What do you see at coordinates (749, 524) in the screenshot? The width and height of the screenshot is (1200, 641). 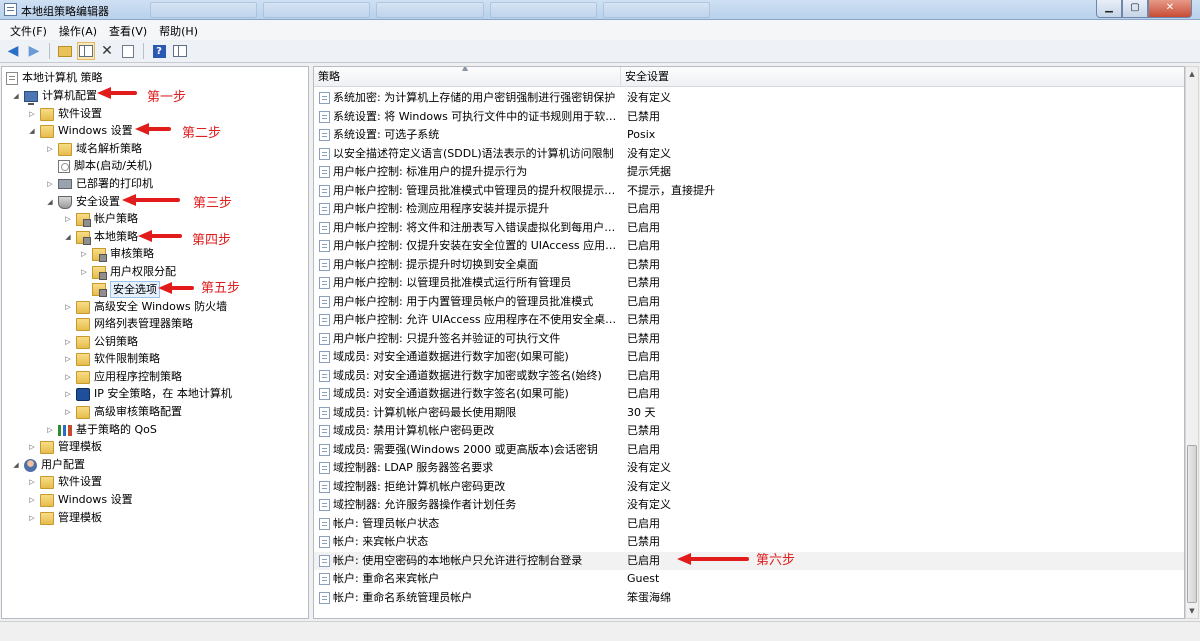 I see `policy-row: 帐户: 管理员帐户状态 已启用` at bounding box center [749, 524].